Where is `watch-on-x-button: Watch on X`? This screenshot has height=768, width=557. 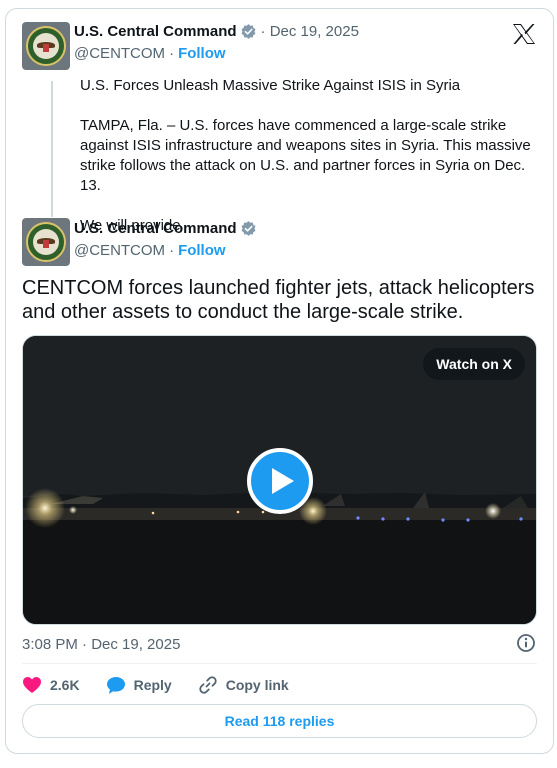
watch-on-x-button: Watch on X is located at coordinates (474, 364).